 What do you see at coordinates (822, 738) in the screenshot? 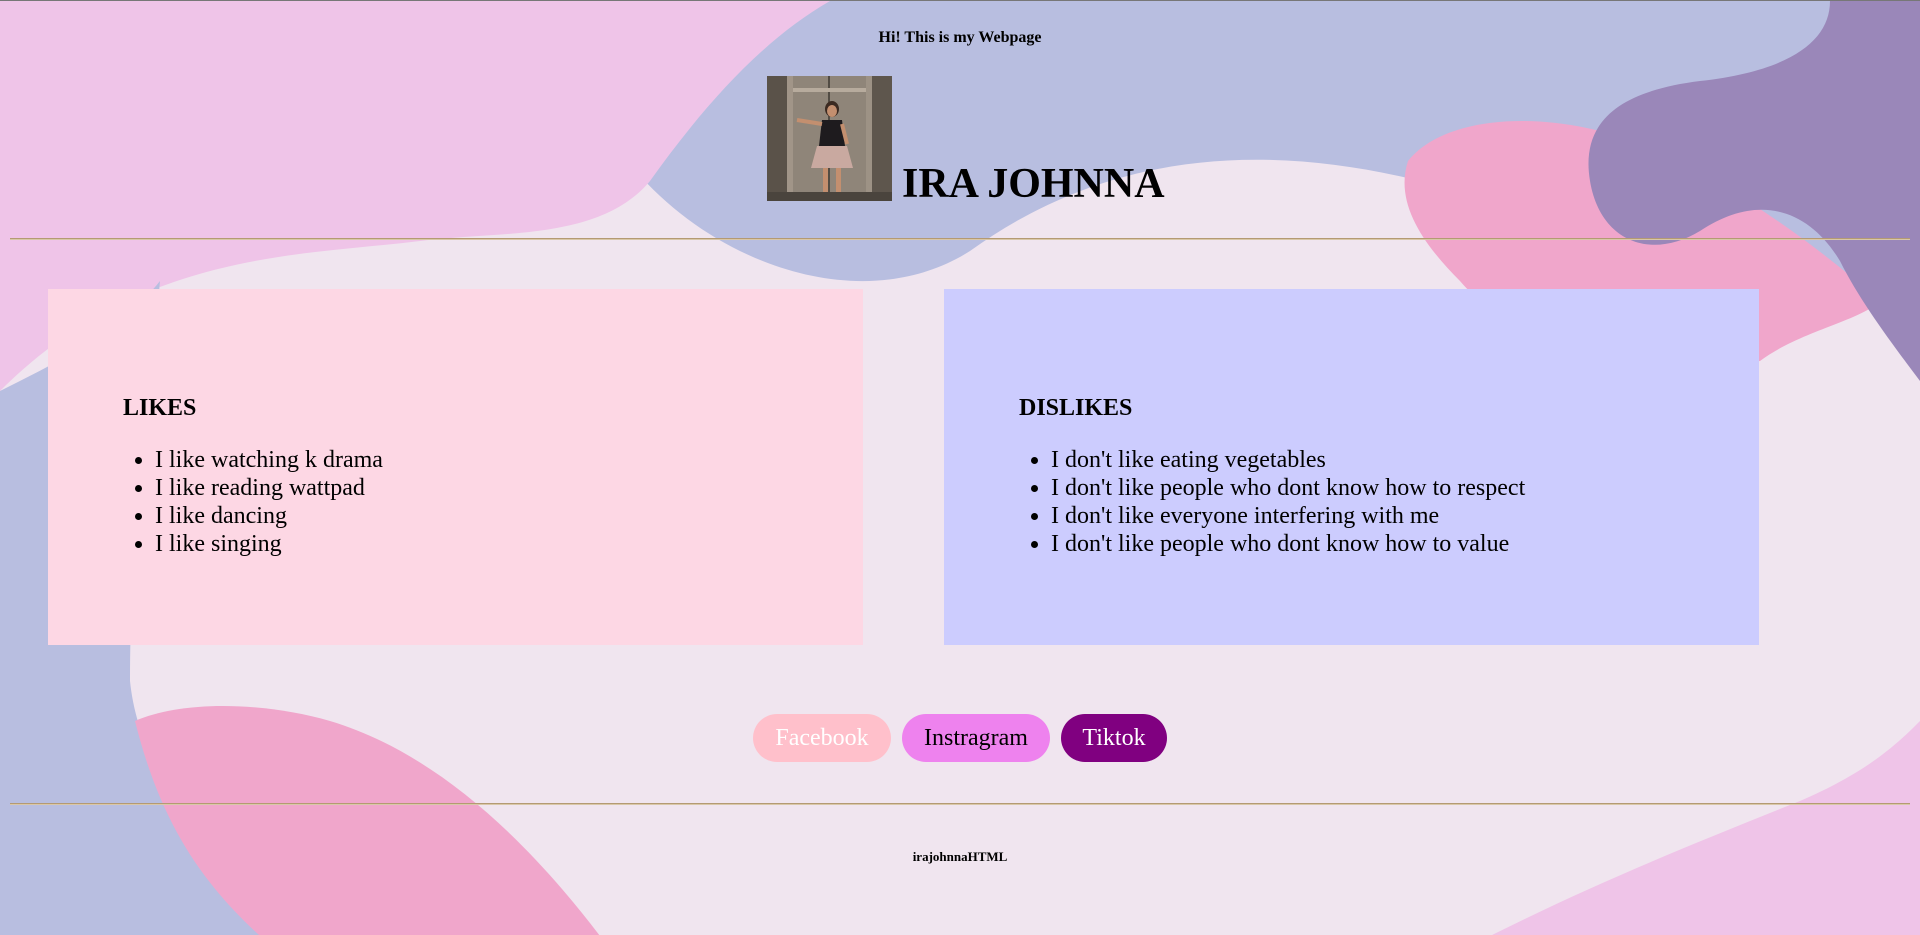
I see `facebook-button: Facebook` at bounding box center [822, 738].